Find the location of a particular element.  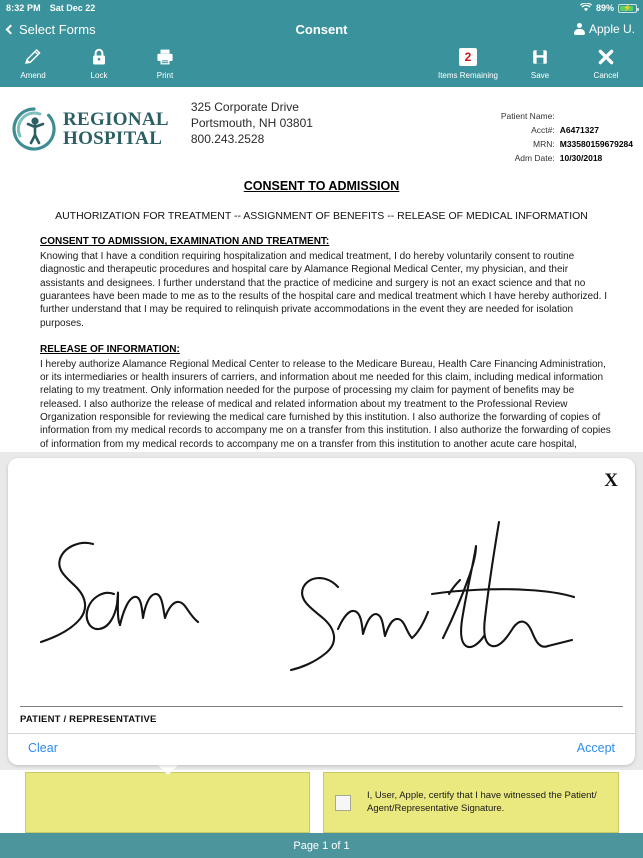

logo-line-1: REGIONAL is located at coordinates (116, 120).